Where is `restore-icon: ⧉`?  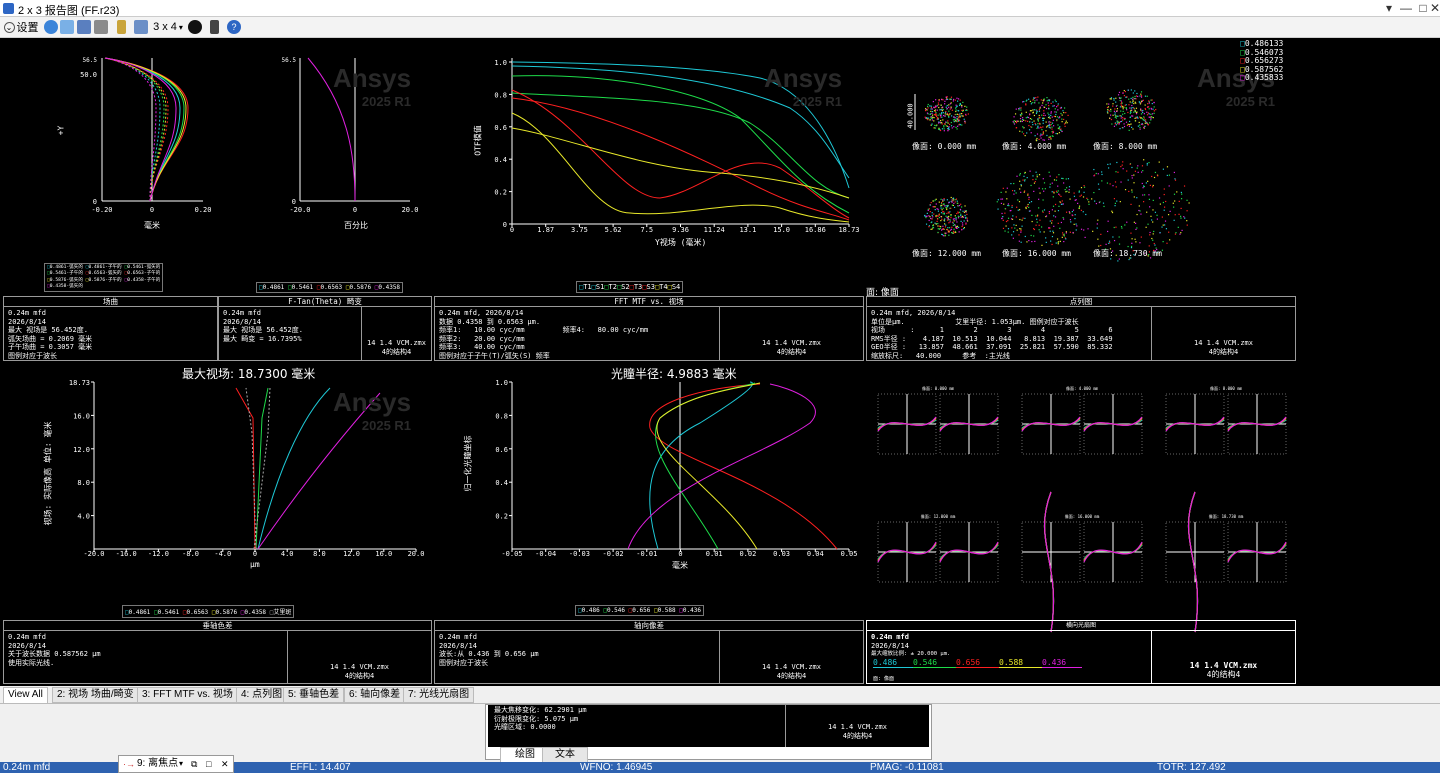 restore-icon: ⧉ is located at coordinates (194, 764).